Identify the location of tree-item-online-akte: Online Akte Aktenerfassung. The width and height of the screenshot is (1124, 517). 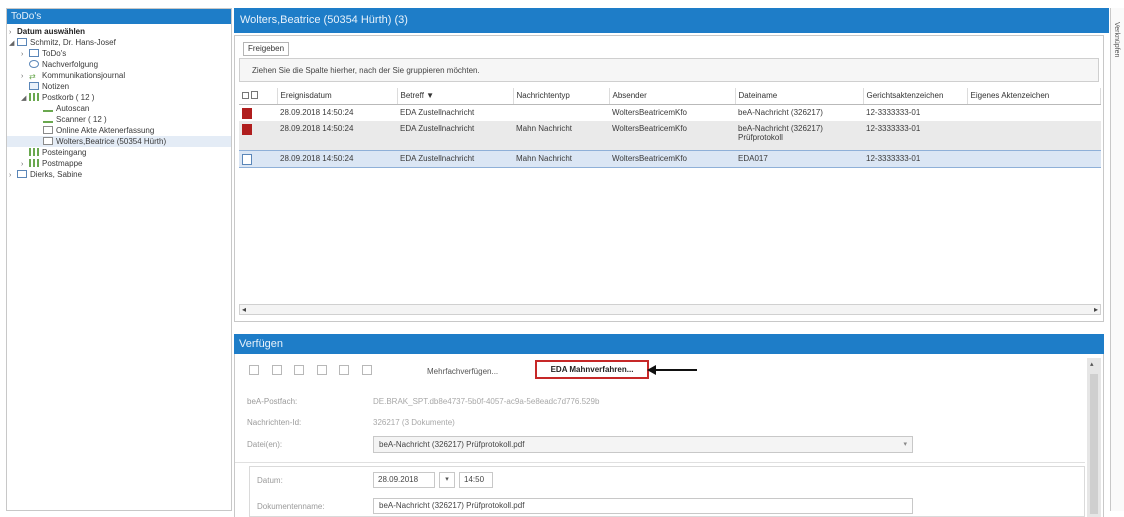
(119, 130).